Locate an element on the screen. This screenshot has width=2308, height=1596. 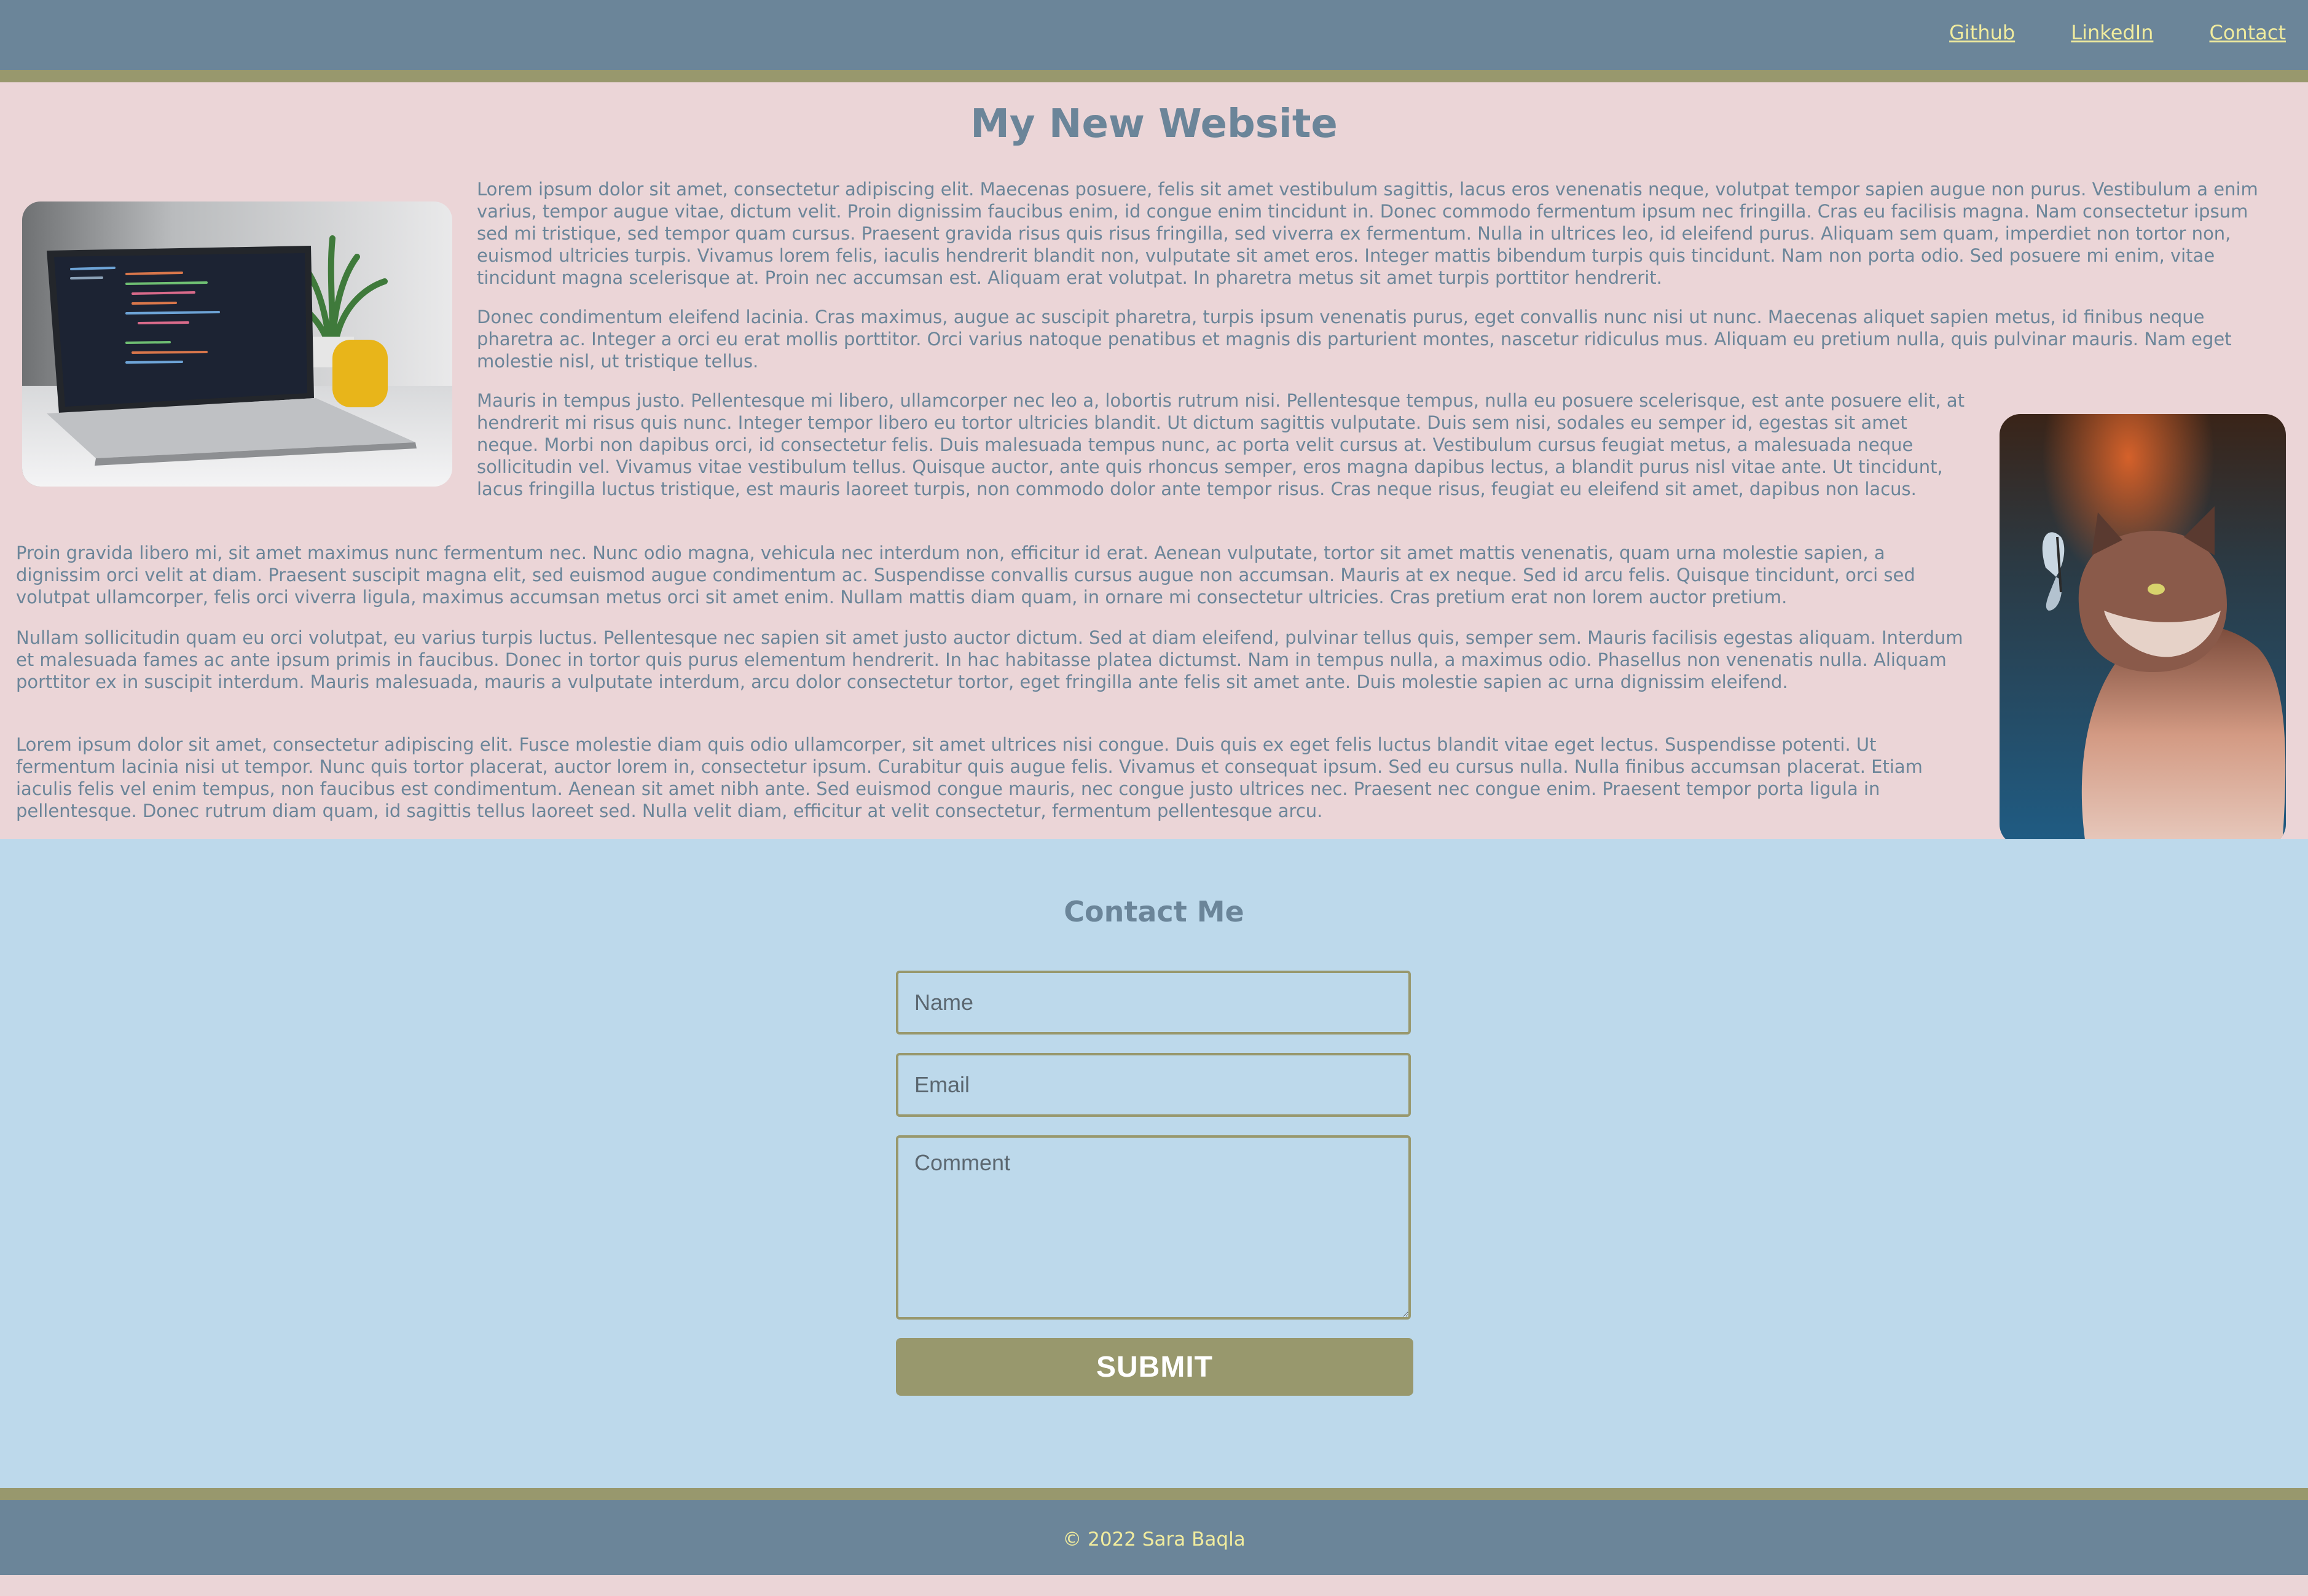
footer-accent-stripe is located at coordinates (1154, 1494).